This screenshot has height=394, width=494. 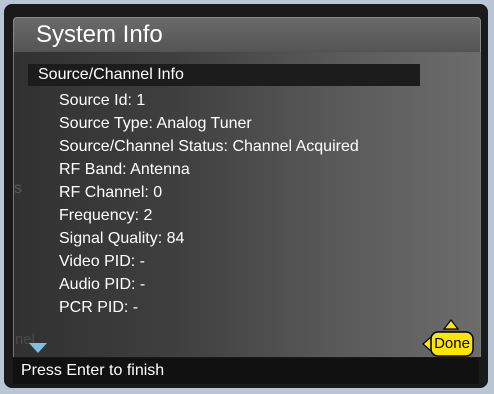 I want to click on list-item: RF Channel: 0, so click(x=111, y=192).